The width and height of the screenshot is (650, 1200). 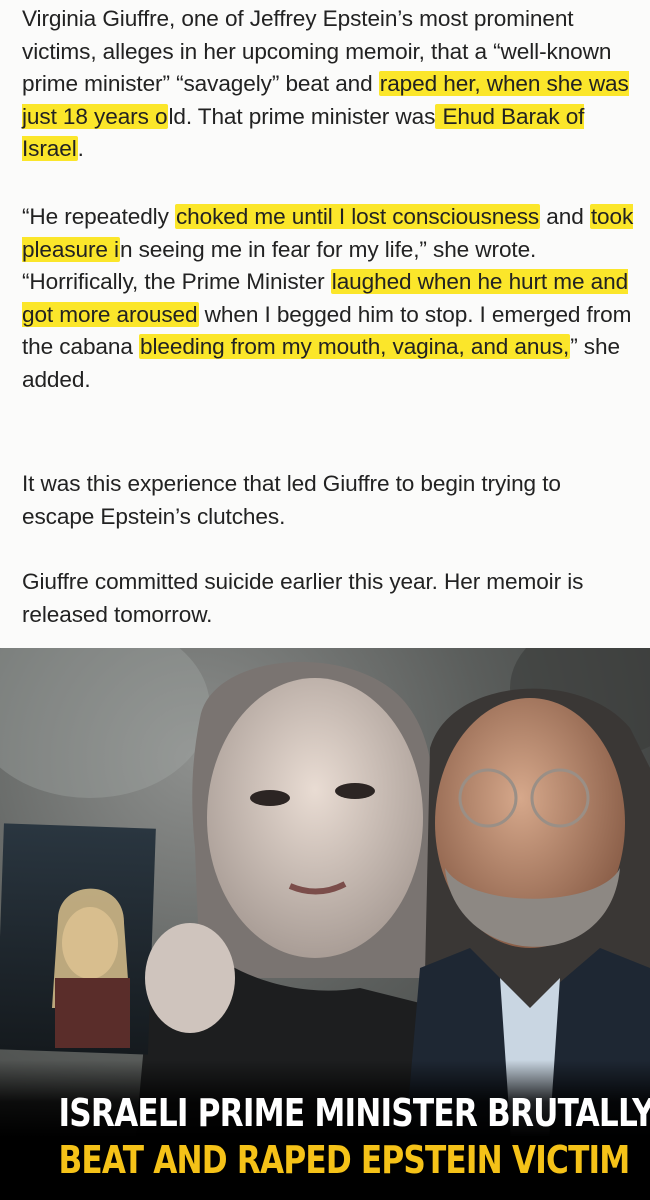 I want to click on text-run: “He repeatedly, so click(x=98, y=216).